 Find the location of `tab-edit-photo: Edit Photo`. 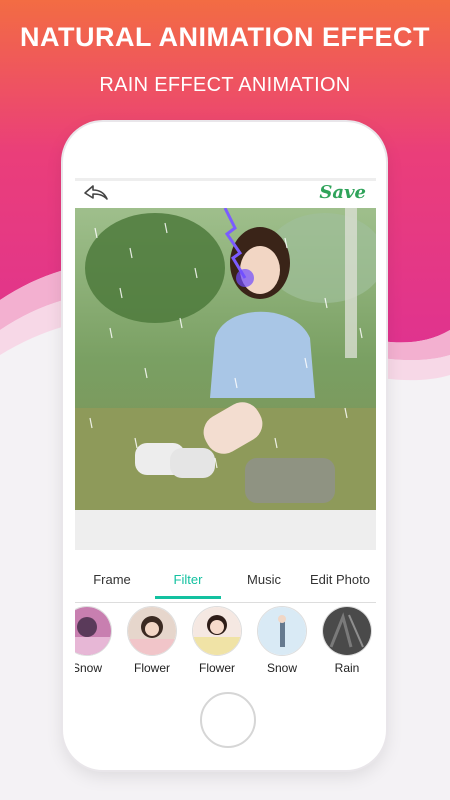

tab-edit-photo: Edit Photo is located at coordinates (340, 582).